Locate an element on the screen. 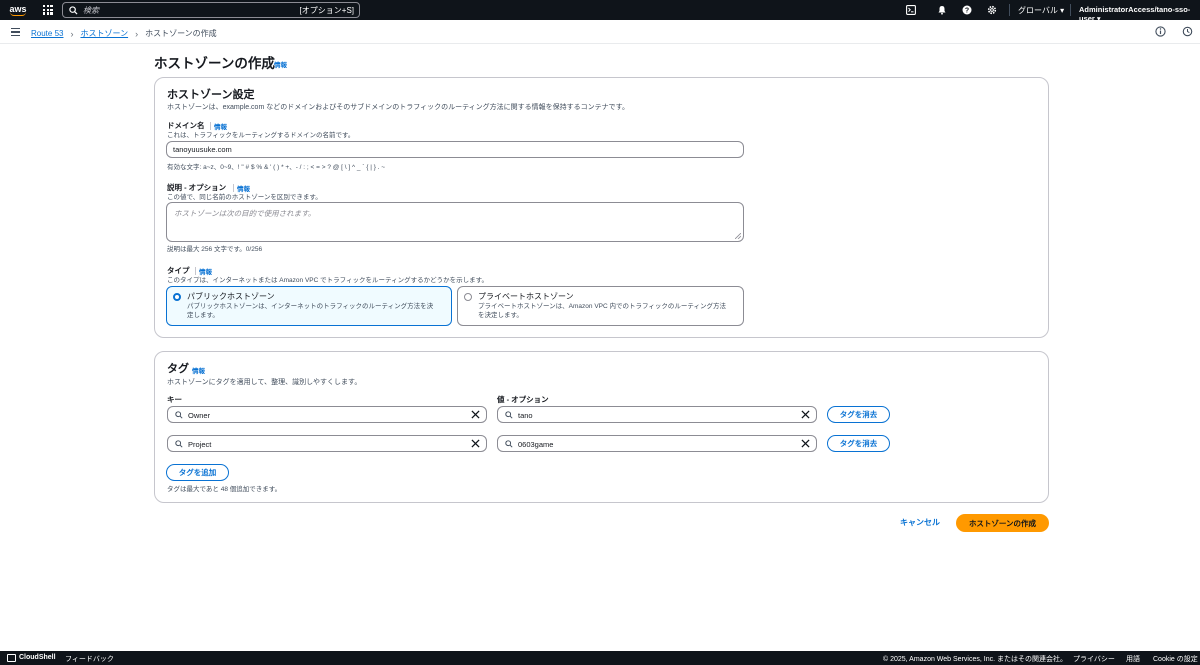  breadcrumb-bar: Route 53 › ホストゾーン › ホストゾーンの作成 is located at coordinates (600, 32).